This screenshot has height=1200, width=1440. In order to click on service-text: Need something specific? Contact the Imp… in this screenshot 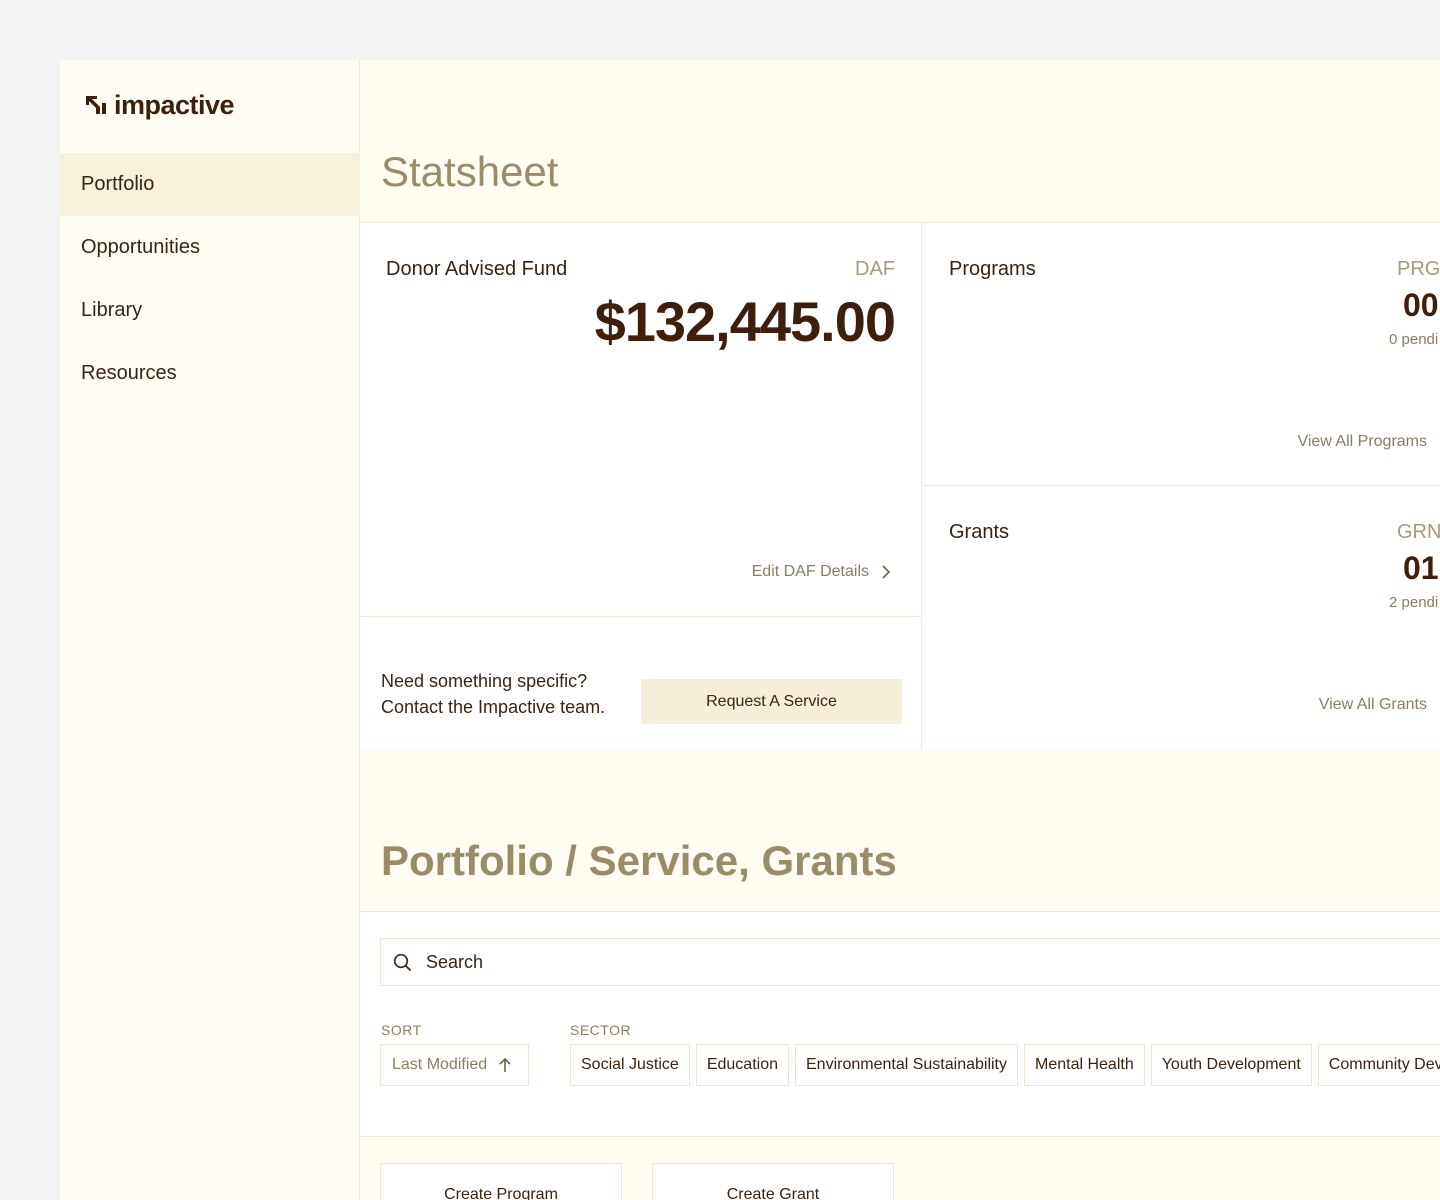, I will do `click(493, 694)`.